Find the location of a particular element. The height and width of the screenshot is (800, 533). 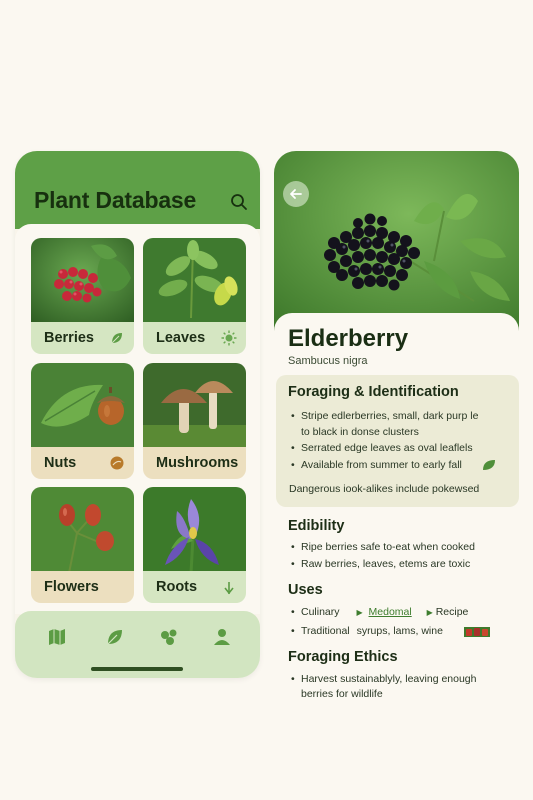

category-card-flowers: Flowers is located at coordinates (82, 545).